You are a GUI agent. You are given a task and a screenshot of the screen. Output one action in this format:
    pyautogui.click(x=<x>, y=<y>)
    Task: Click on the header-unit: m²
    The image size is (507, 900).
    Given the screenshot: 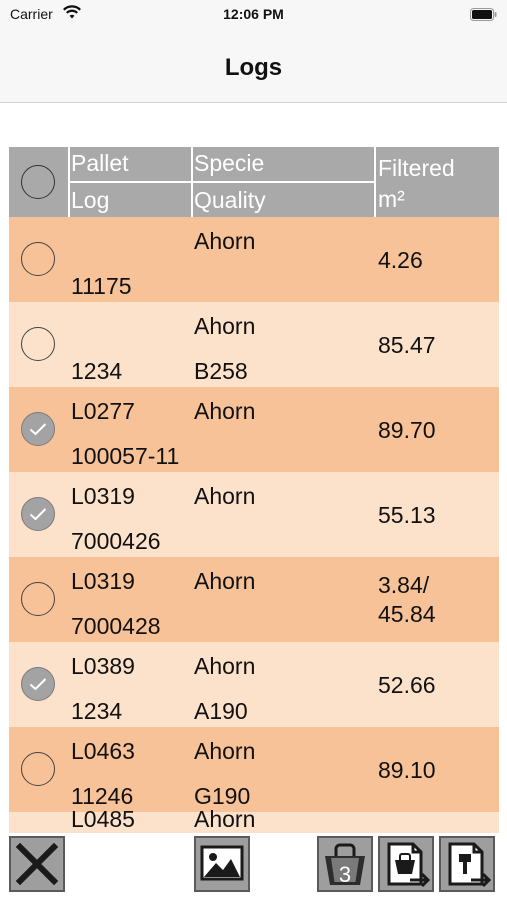 What is the action you would take?
    pyautogui.click(x=391, y=199)
    